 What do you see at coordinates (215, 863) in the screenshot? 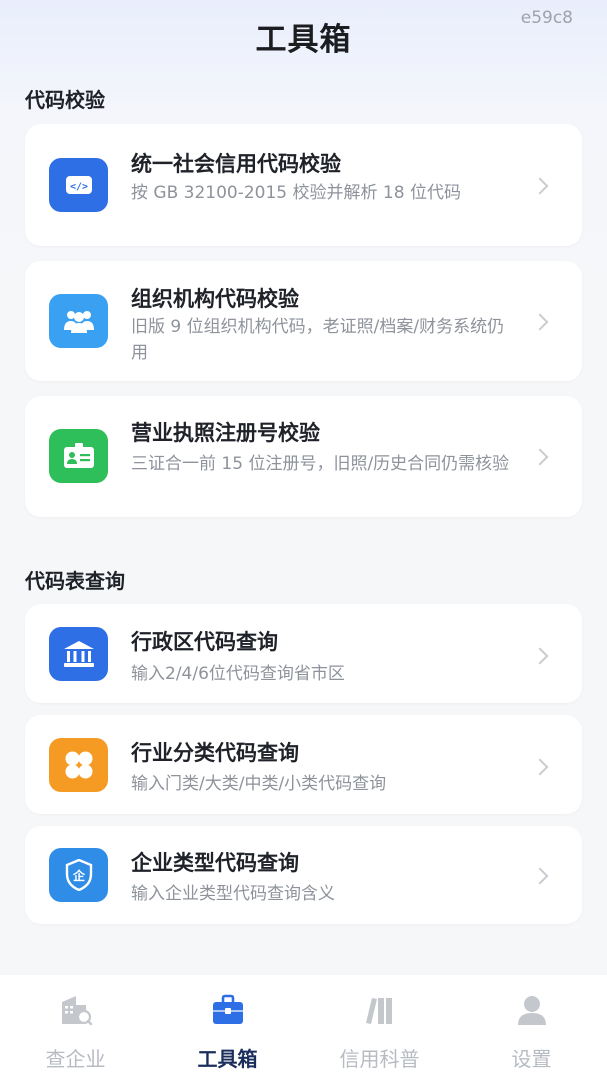
I see `tool-card-title: 企业类型代码查询` at bounding box center [215, 863].